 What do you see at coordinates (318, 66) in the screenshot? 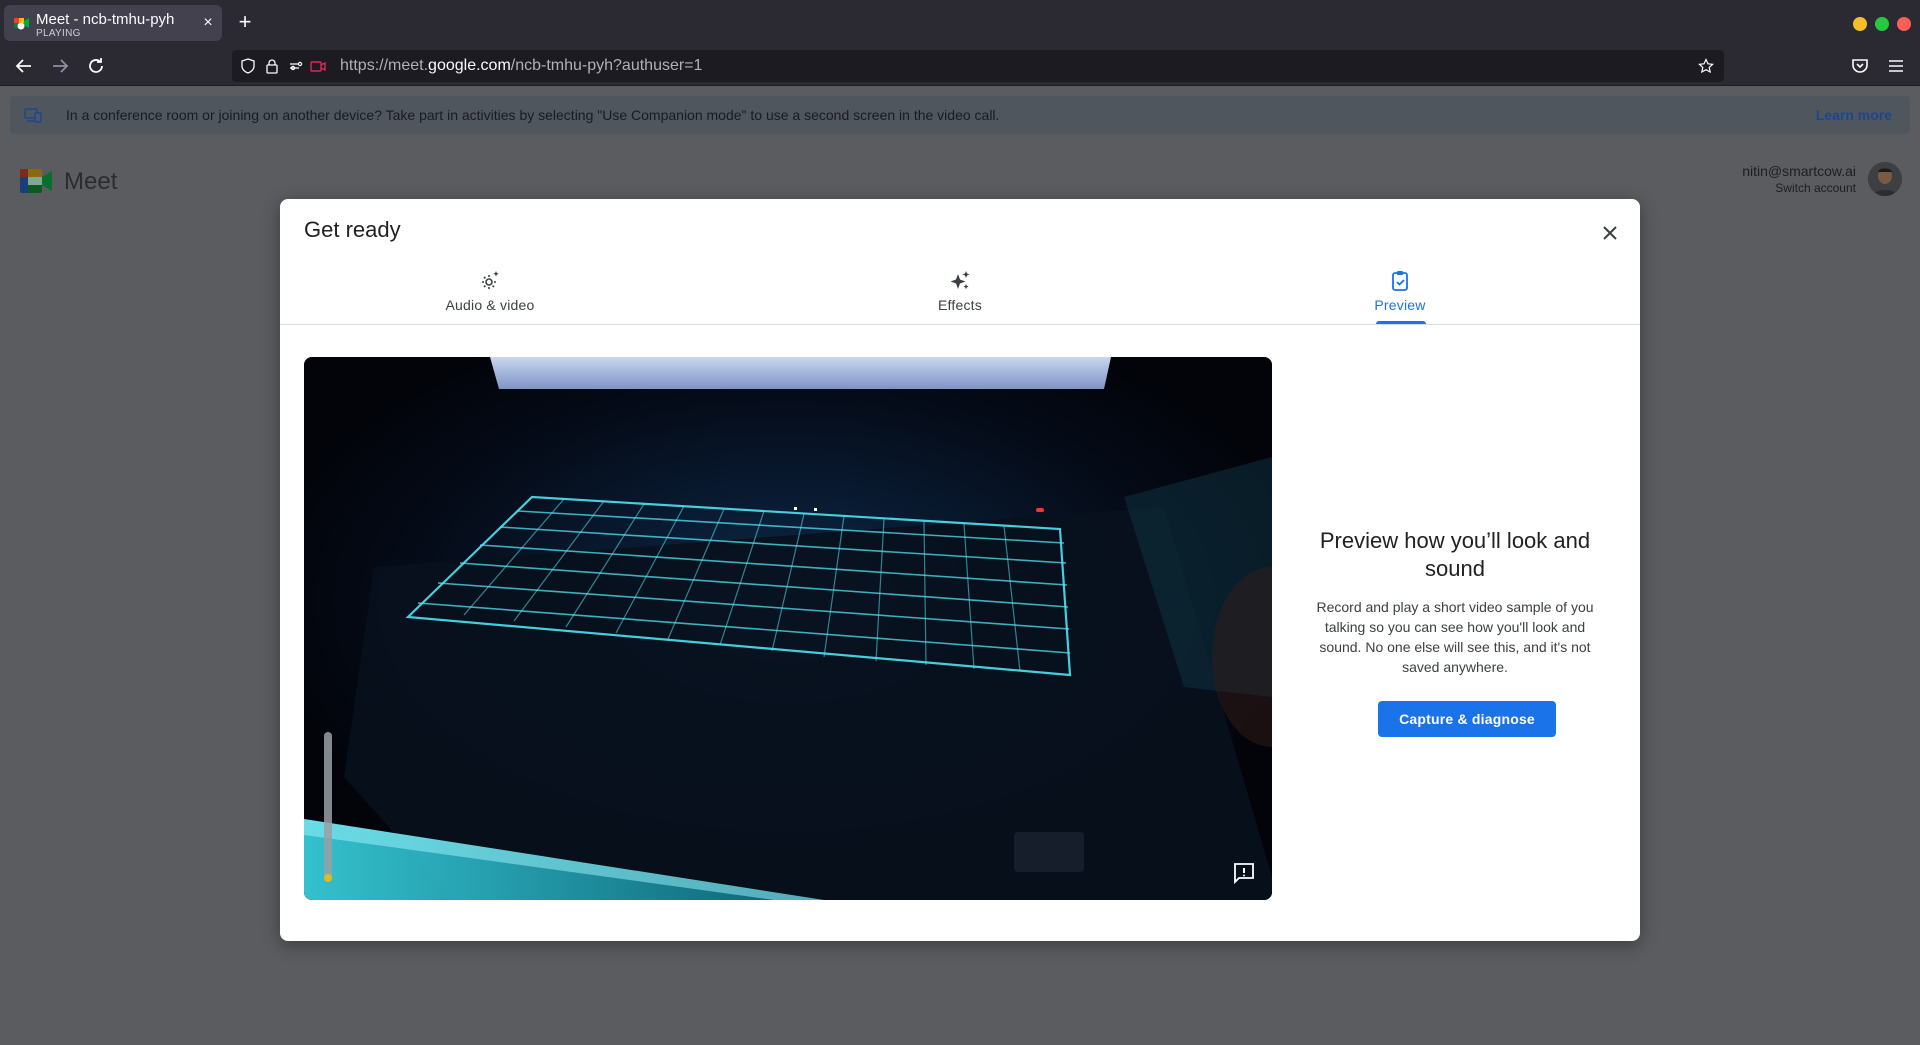
I see `camera-sharing-icon` at bounding box center [318, 66].